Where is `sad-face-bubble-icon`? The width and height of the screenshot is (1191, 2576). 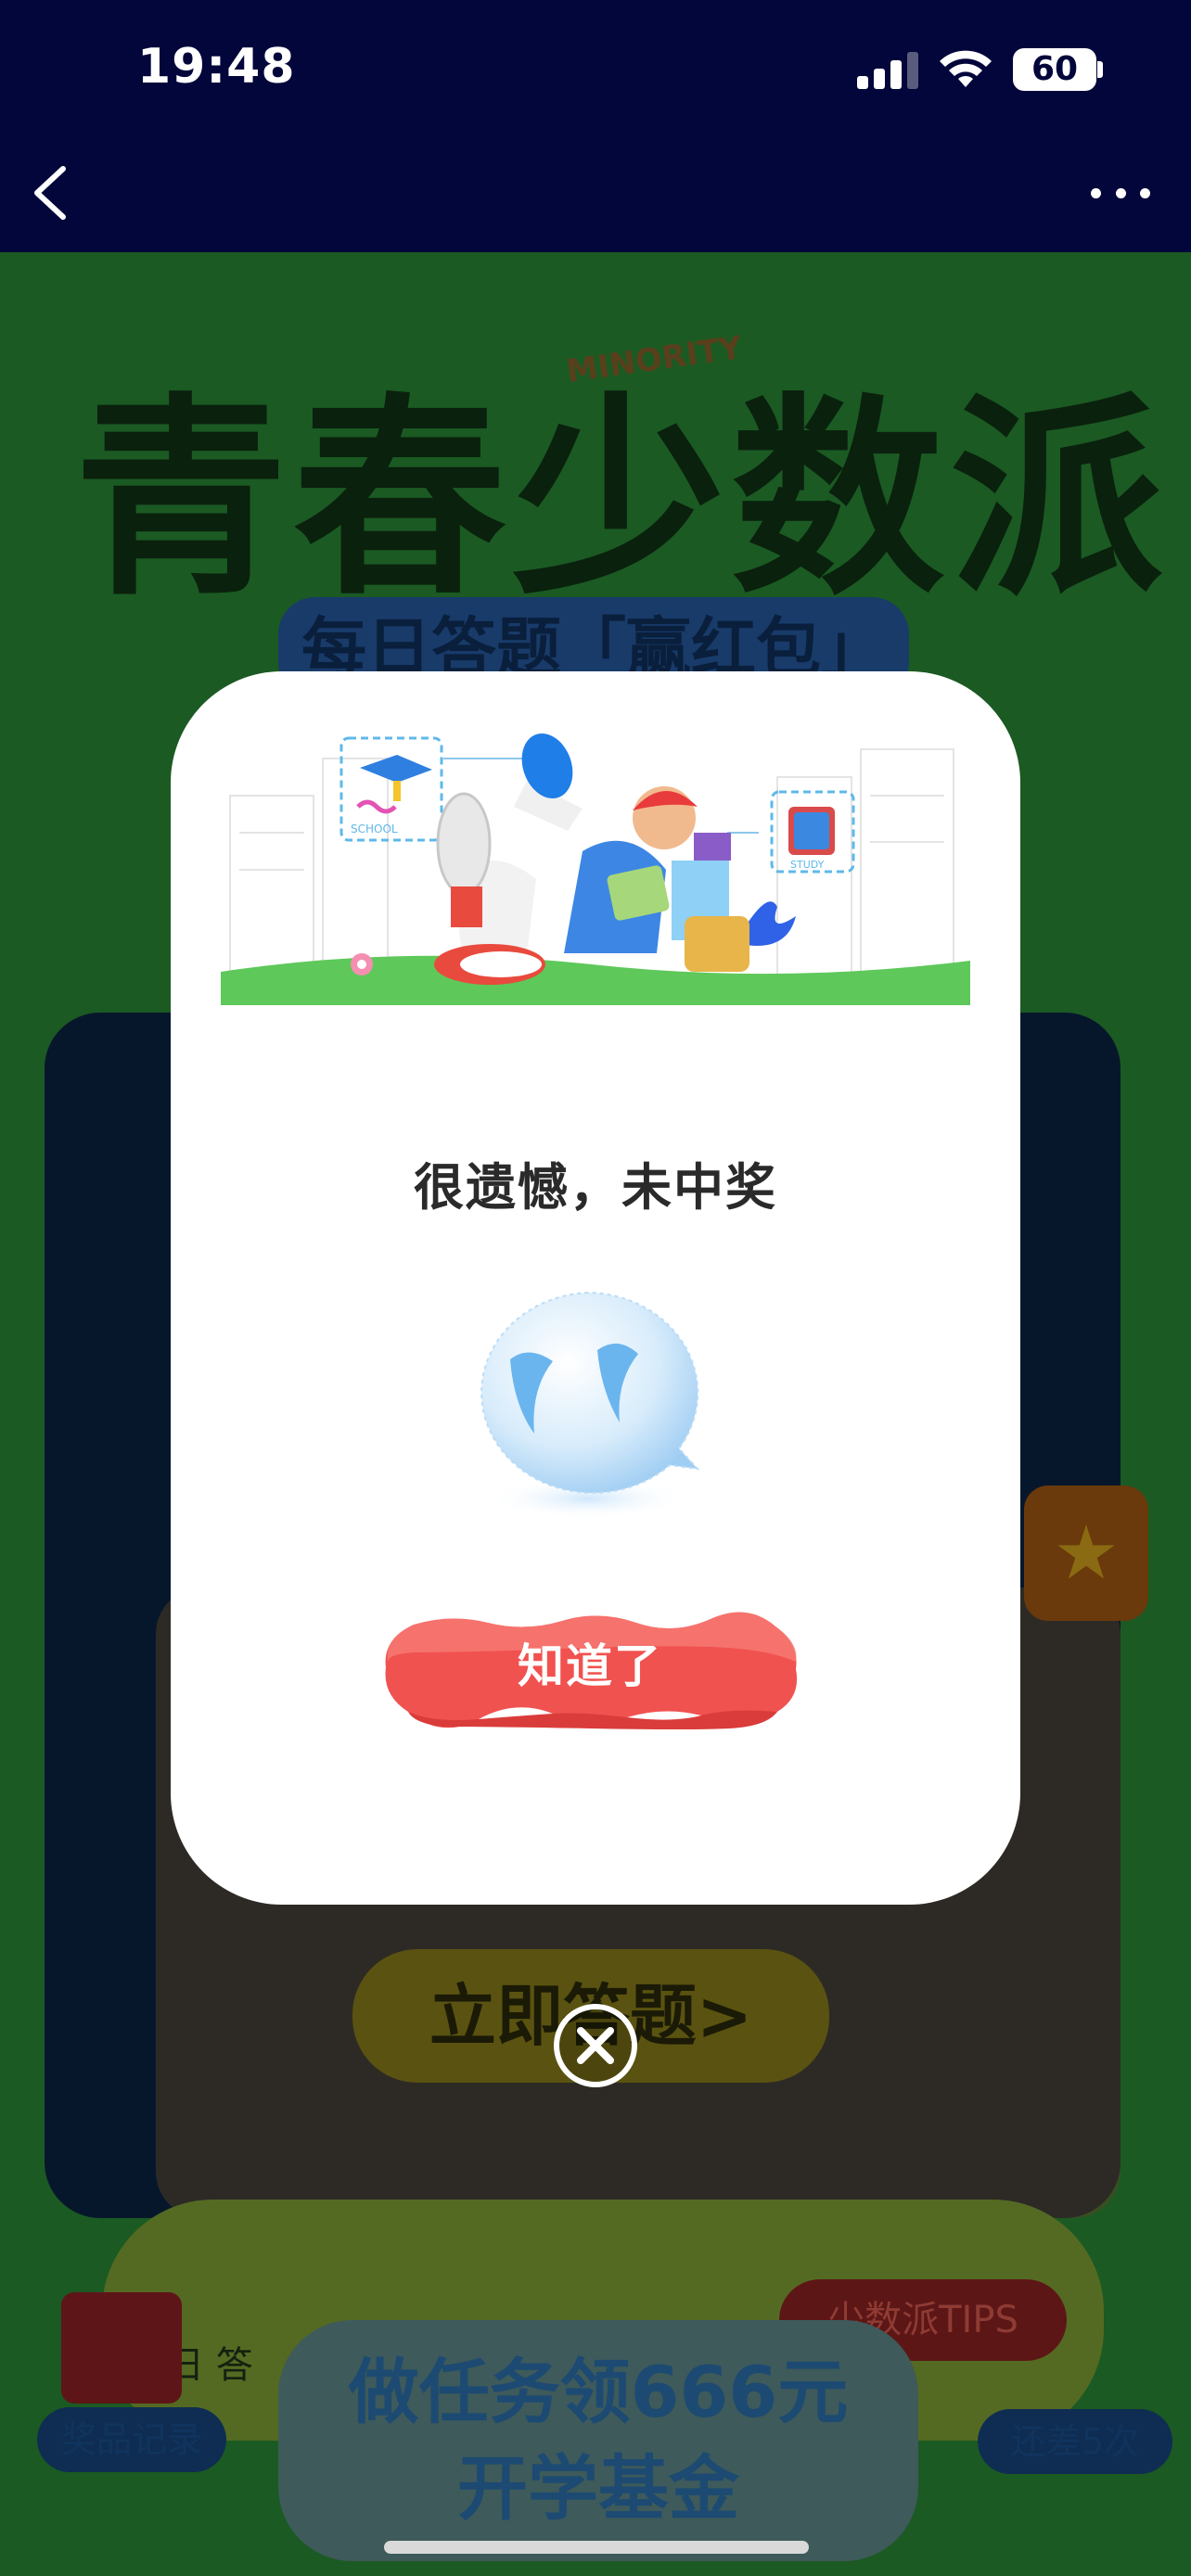
sad-face-bubble-icon is located at coordinates (590, 1405).